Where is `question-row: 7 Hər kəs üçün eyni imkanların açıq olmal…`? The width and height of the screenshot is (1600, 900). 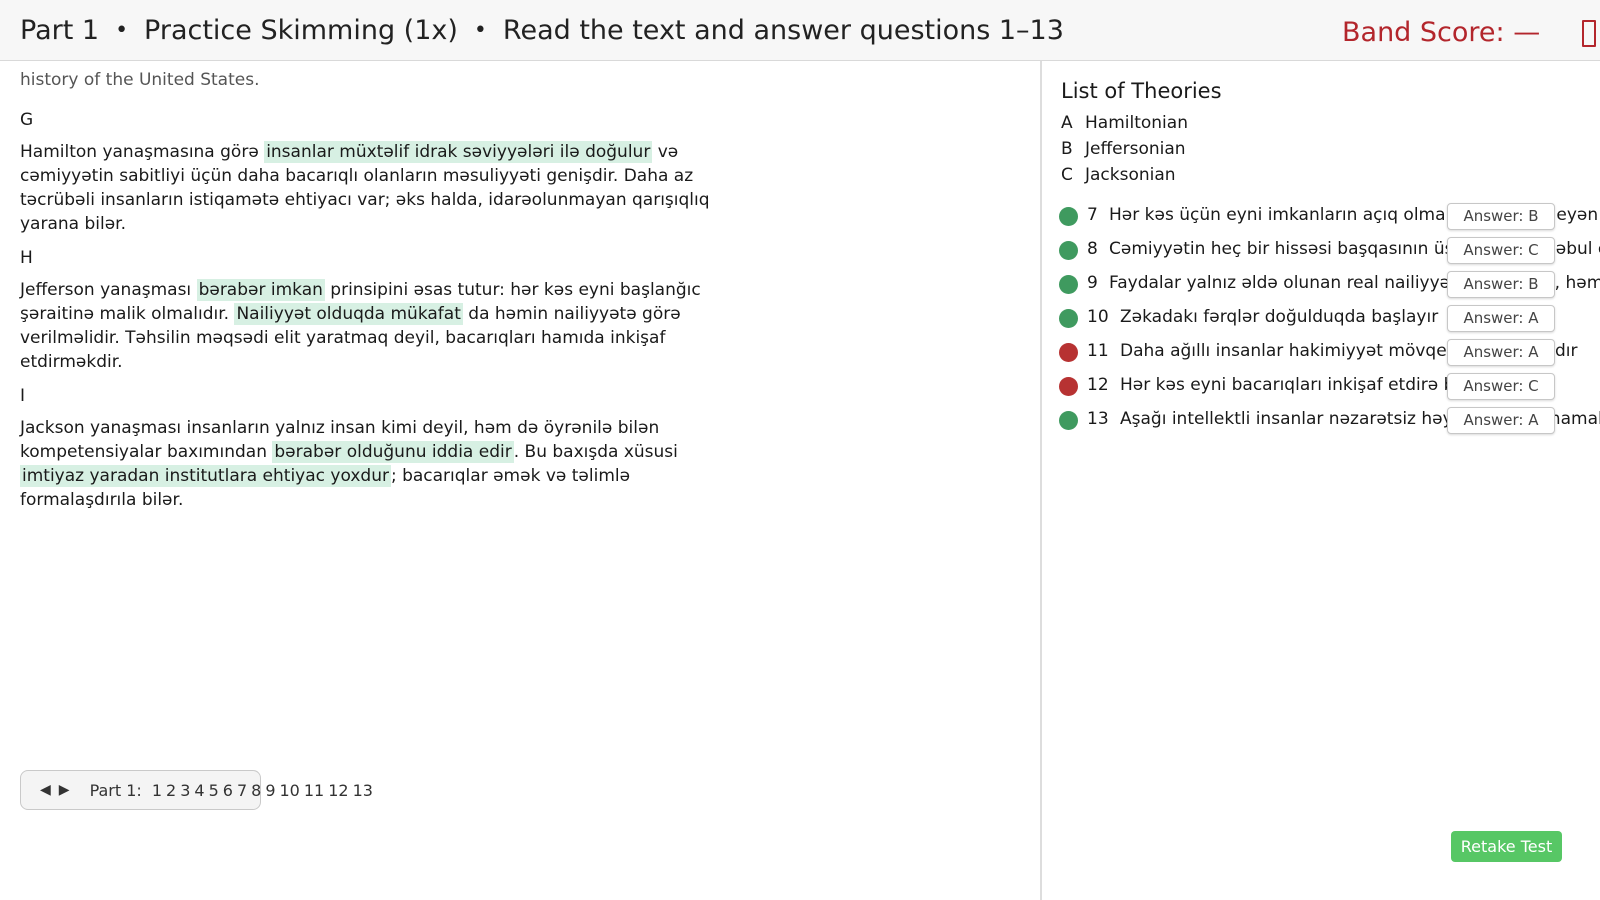
question-row: 7 Hər kəs üçün eyni imkanların açıq olmal… is located at coordinates (1329, 216).